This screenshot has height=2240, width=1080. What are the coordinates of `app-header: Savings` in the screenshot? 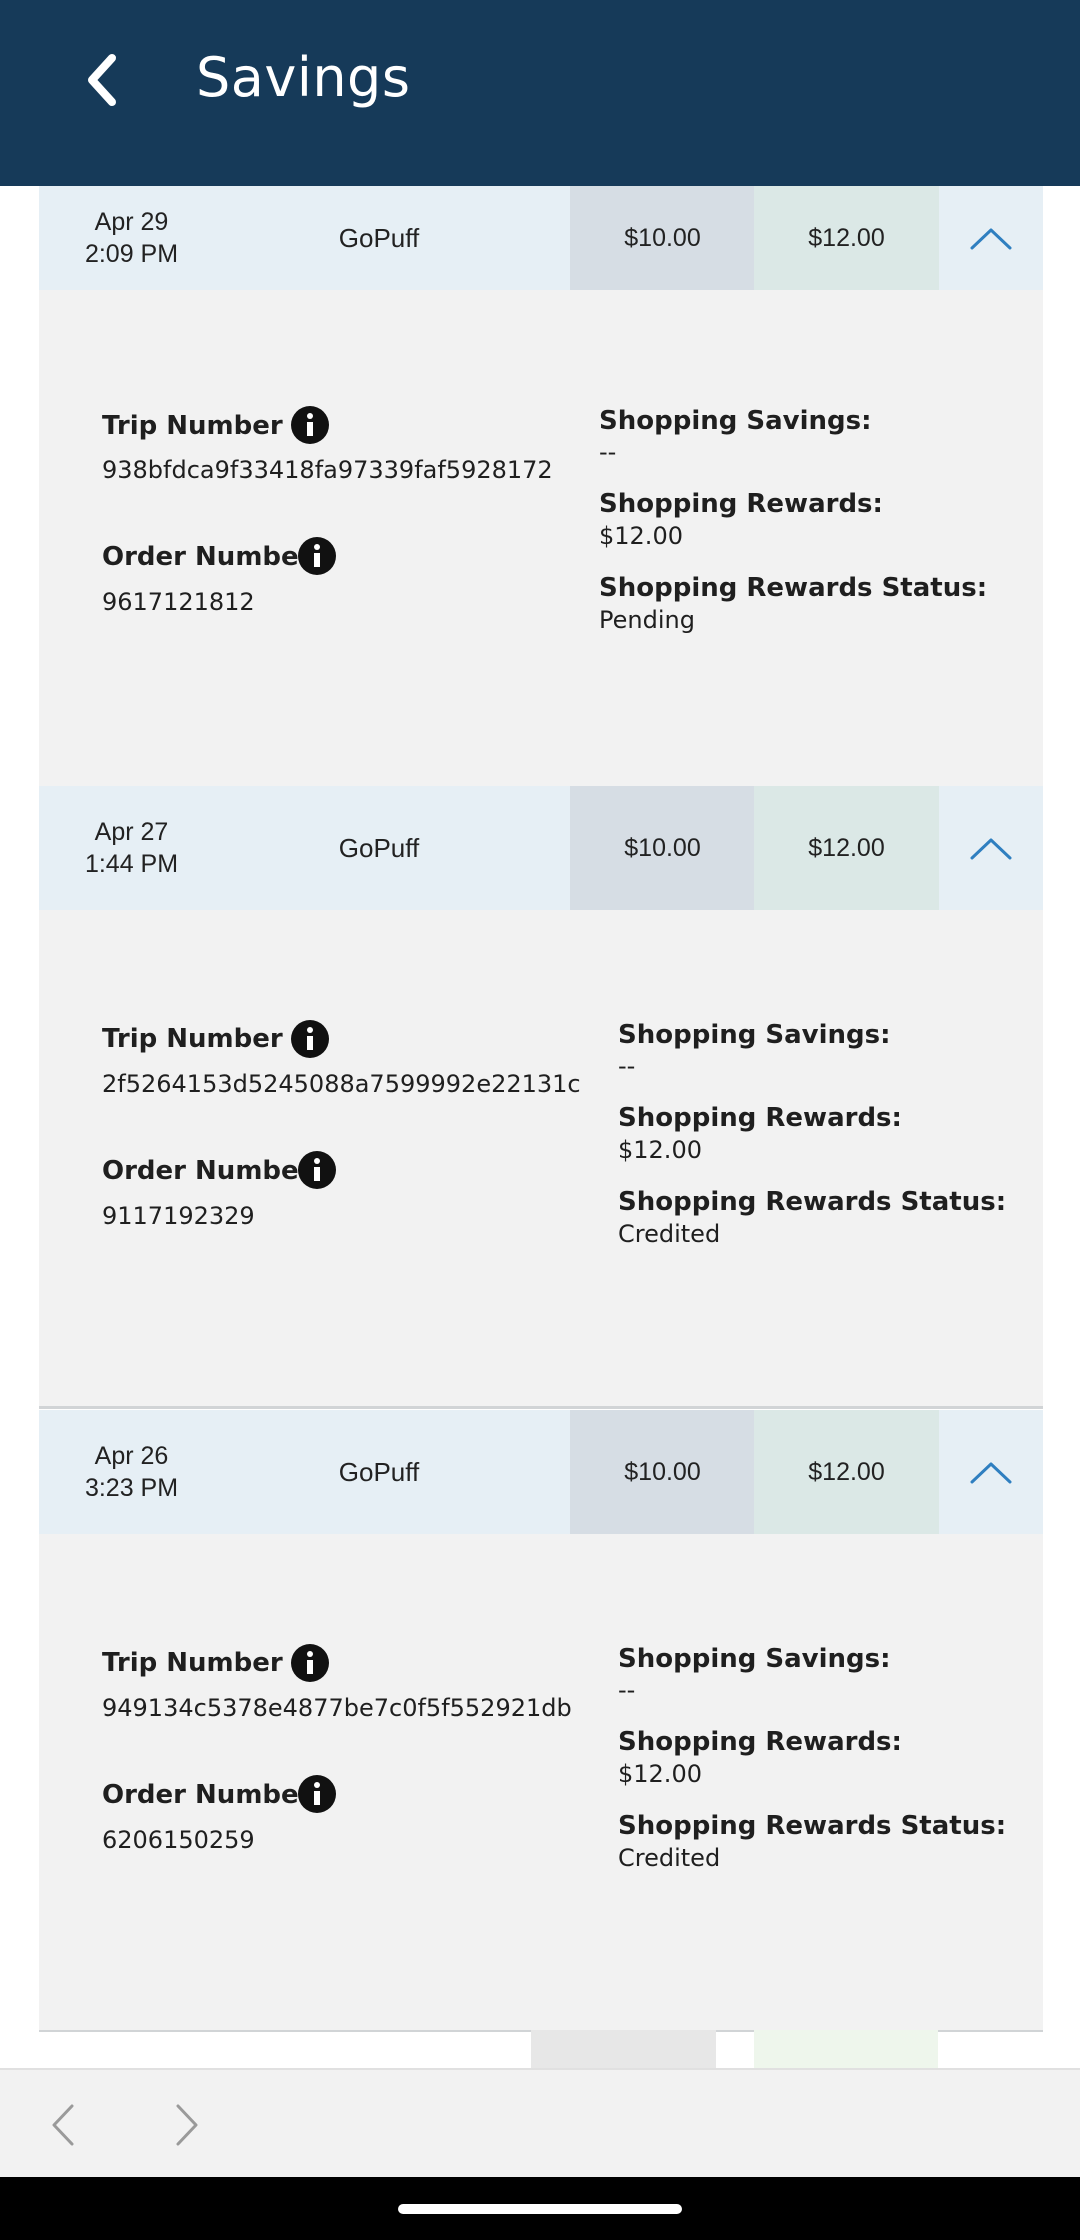 It's located at (540, 93).